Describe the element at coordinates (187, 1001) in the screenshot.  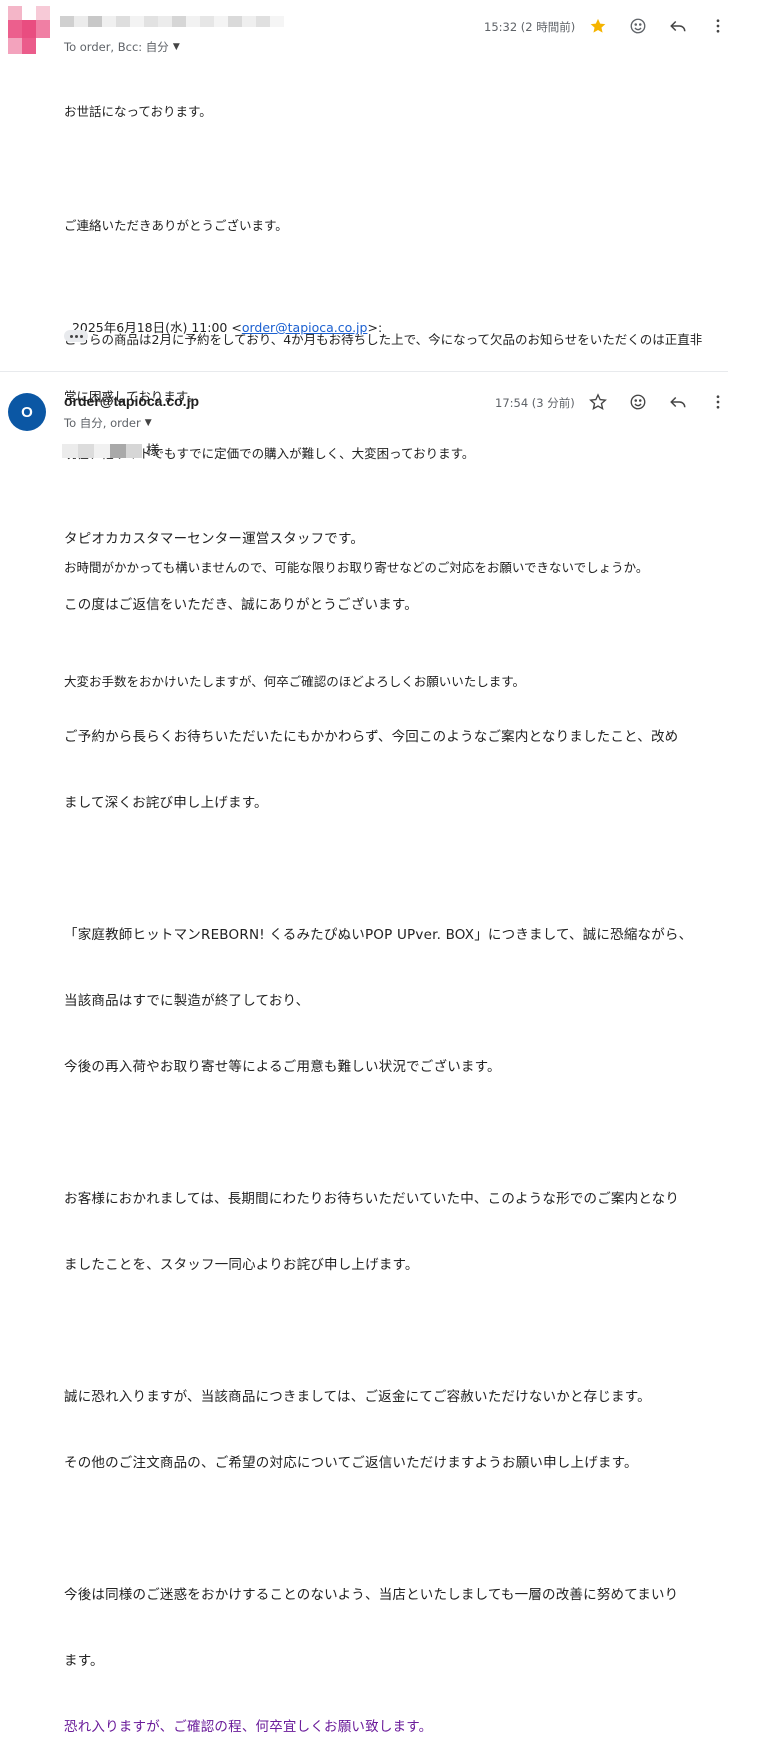
I see `body-line: 当該商品はすでに製造が終了しており、` at that location.